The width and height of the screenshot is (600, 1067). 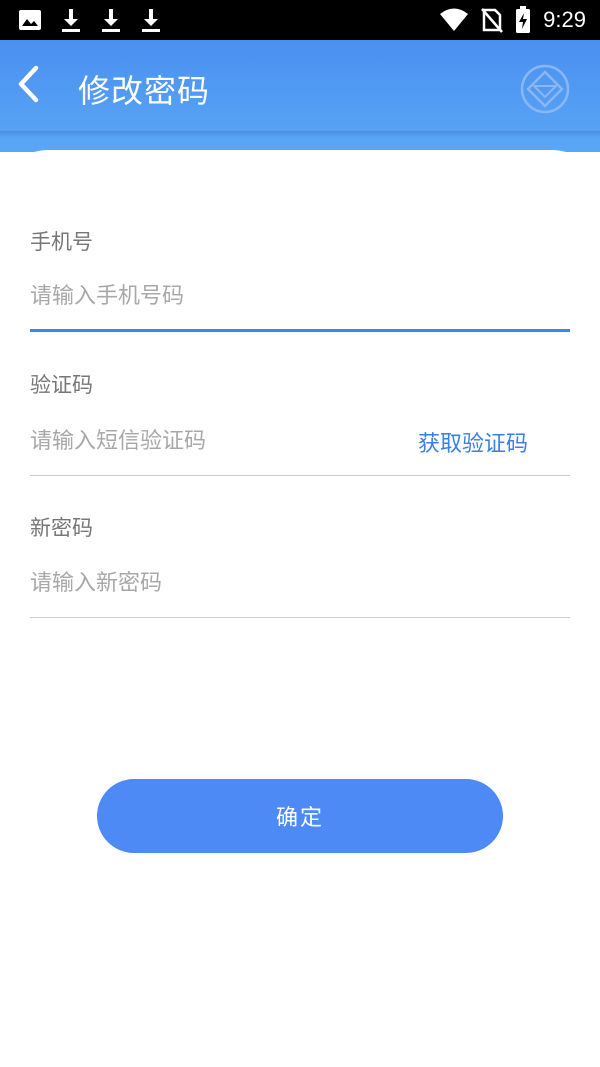 I want to click on back-button, so click(x=28, y=86).